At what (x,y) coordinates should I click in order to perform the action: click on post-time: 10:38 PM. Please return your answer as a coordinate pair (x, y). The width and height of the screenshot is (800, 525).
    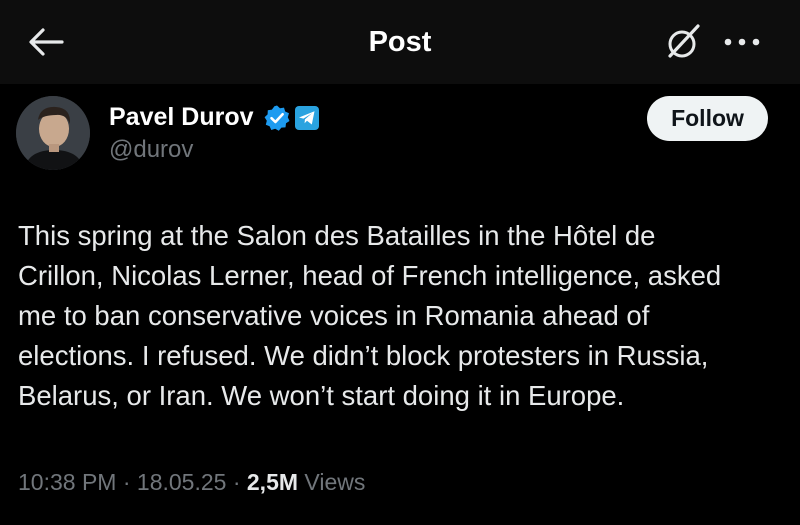
    Looking at the image, I should click on (67, 482).